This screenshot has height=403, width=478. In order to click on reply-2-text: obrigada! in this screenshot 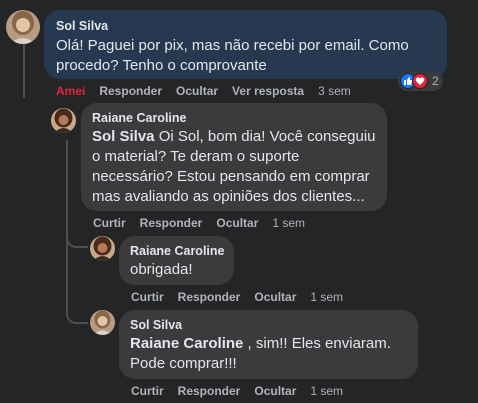, I will do `click(161, 269)`.